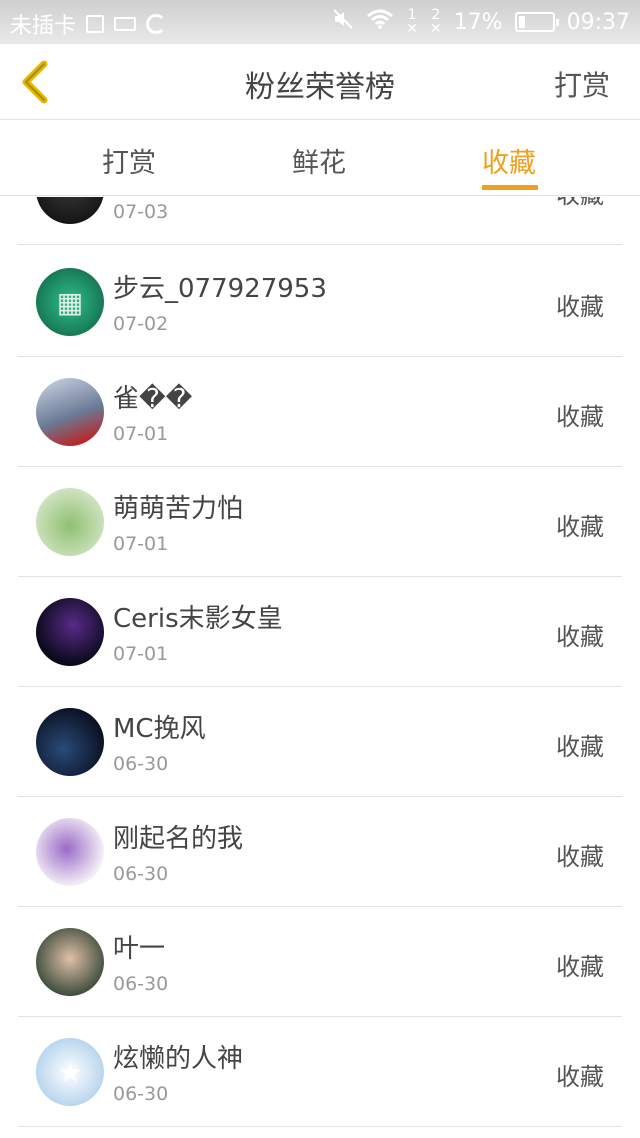 The image size is (640, 1138). What do you see at coordinates (509, 160) in the screenshot?
I see `tab-favorites: 收藏` at bounding box center [509, 160].